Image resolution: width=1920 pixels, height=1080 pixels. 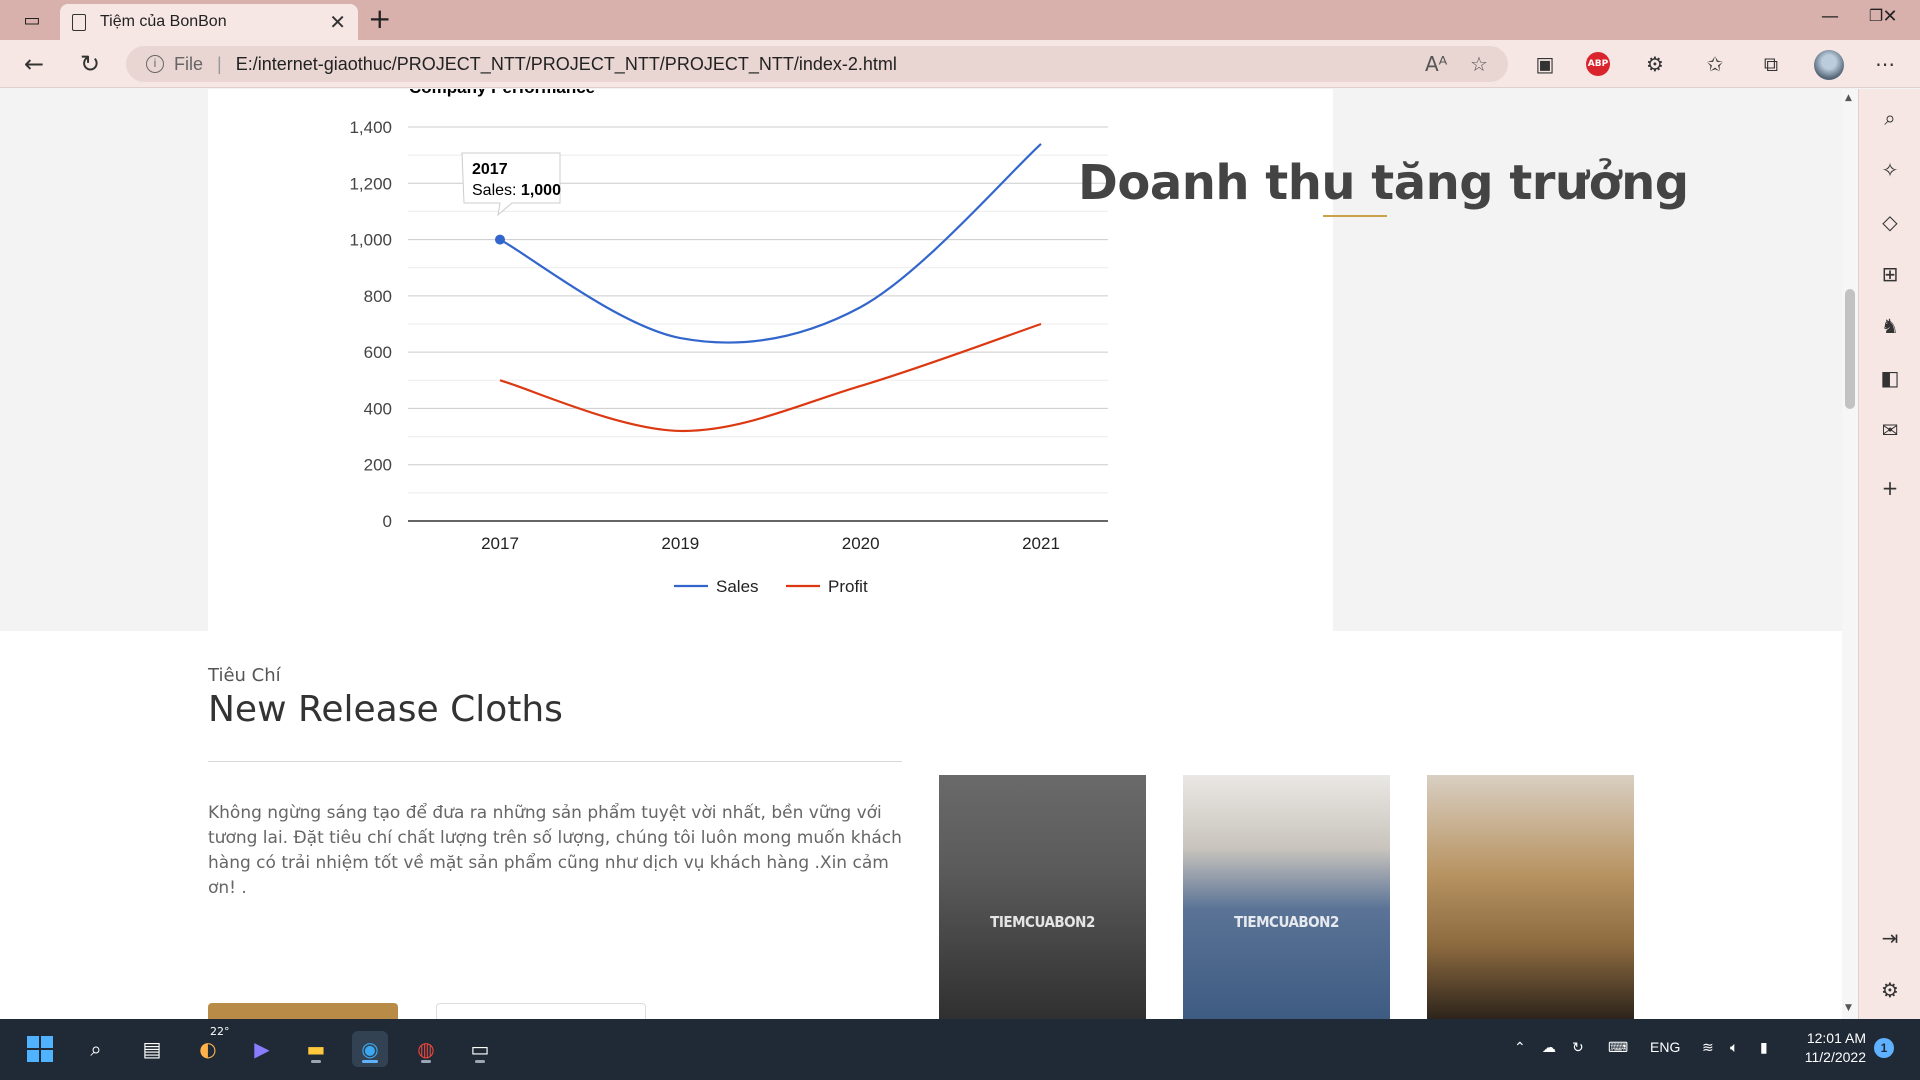 I want to click on section-eyebrow: Tiêu Chí, so click(x=244, y=675).